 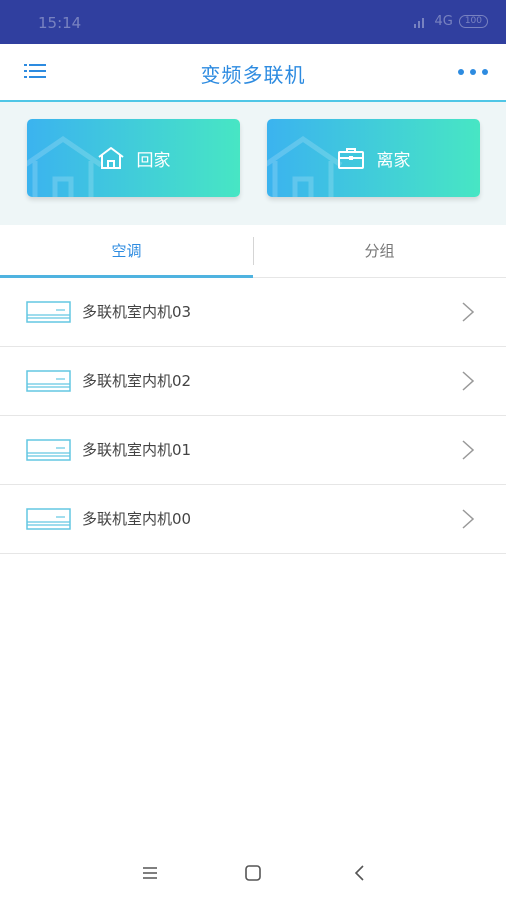 What do you see at coordinates (137, 381) in the screenshot?
I see `device-name: 多联机室内机02` at bounding box center [137, 381].